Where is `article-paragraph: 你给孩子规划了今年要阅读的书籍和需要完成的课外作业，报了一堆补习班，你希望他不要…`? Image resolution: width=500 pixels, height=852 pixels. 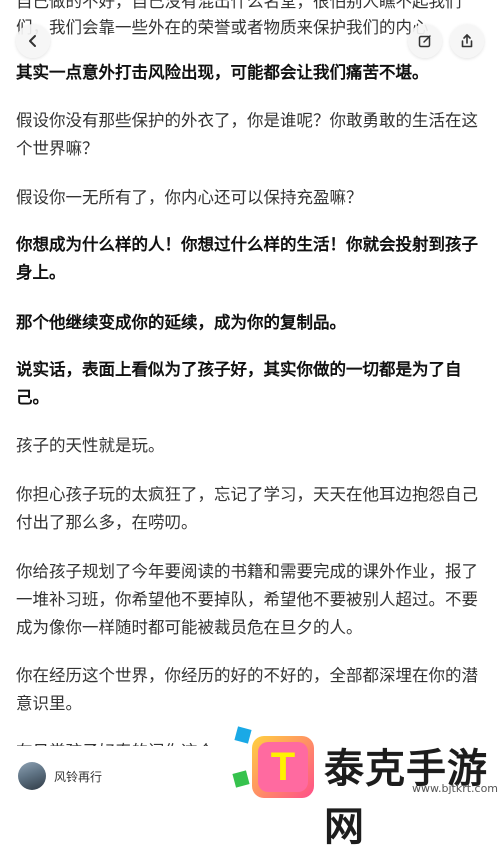 article-paragraph: 你给孩子规划了今年要阅读的书籍和需要完成的课外作业，报了一堆补习班，你希望他不要… is located at coordinates (247, 599).